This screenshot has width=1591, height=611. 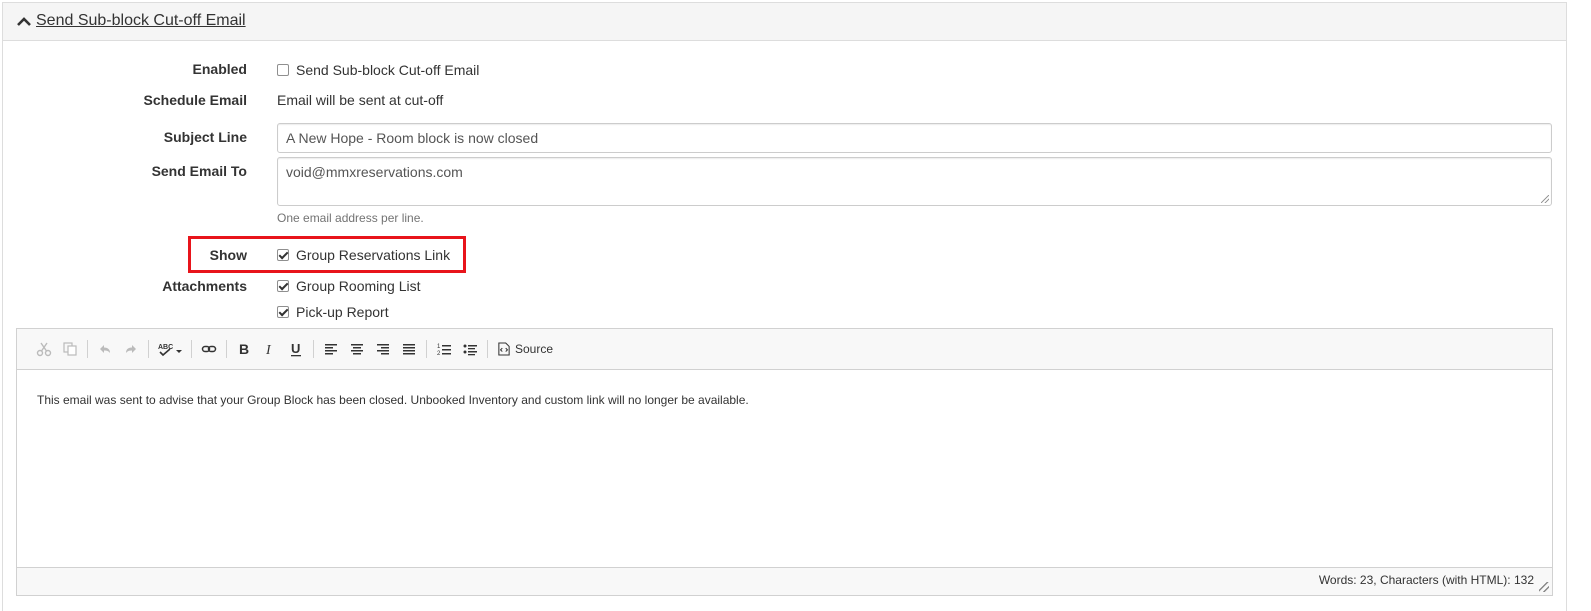 I want to click on panel-heading: Send Sub-block Cut-off Email, so click(x=784, y=22).